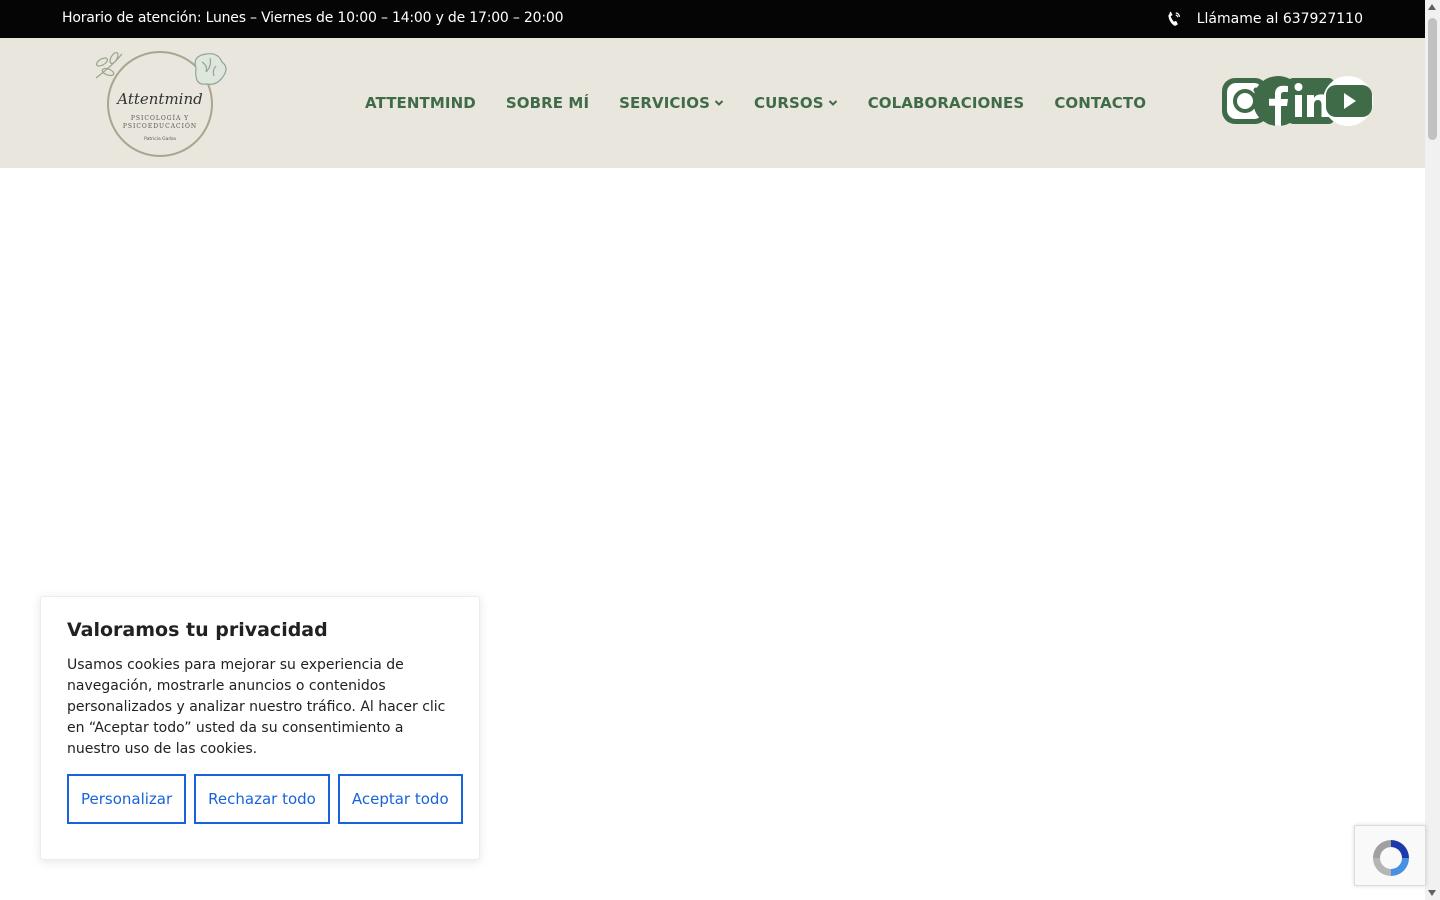 This screenshot has width=1440, height=900. I want to click on scroll-up-icon, so click(1432, 7).